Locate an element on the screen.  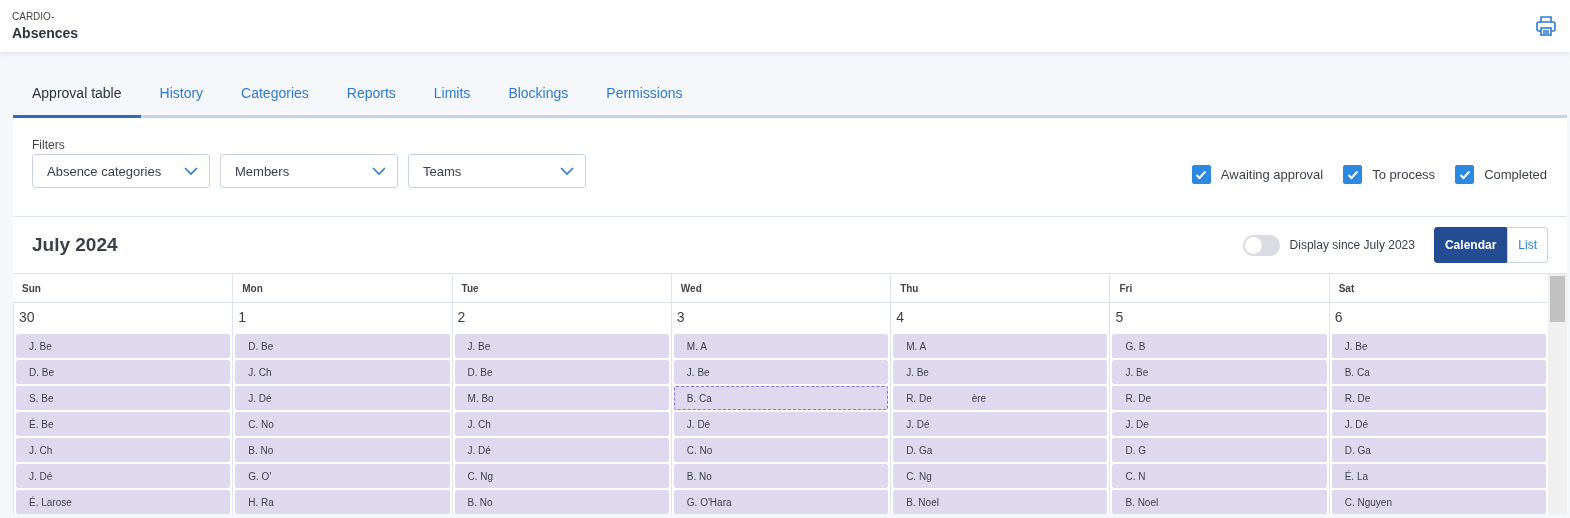
absence-entry: R. De ère is located at coordinates (1000, 398).